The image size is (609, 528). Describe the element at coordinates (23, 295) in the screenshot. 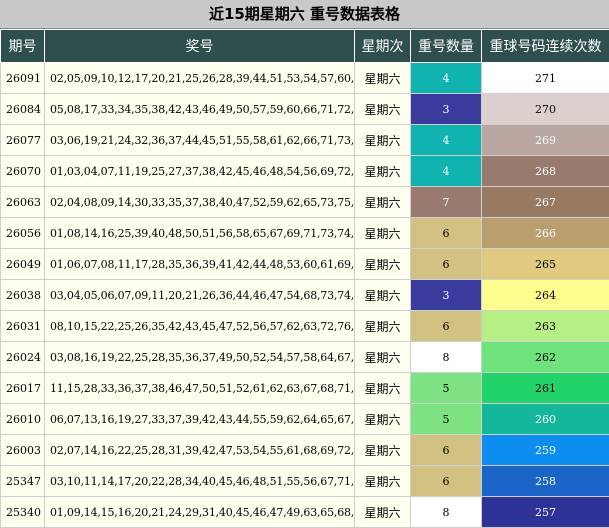

I see `period-cell: 26038` at that location.